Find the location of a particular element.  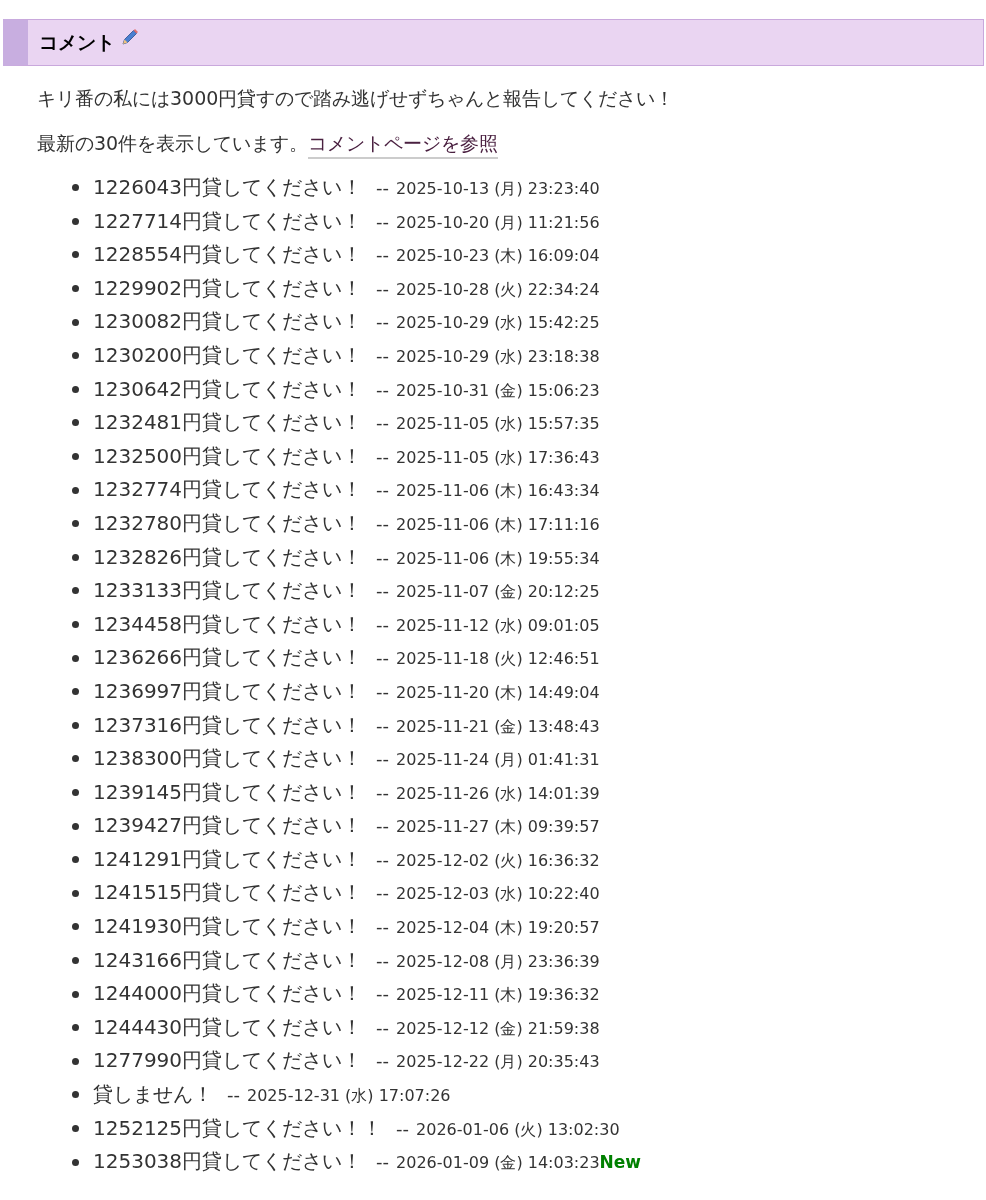

comment-timestamp: 2025-11-12 (水) 09:01:05 is located at coordinates (498, 625).